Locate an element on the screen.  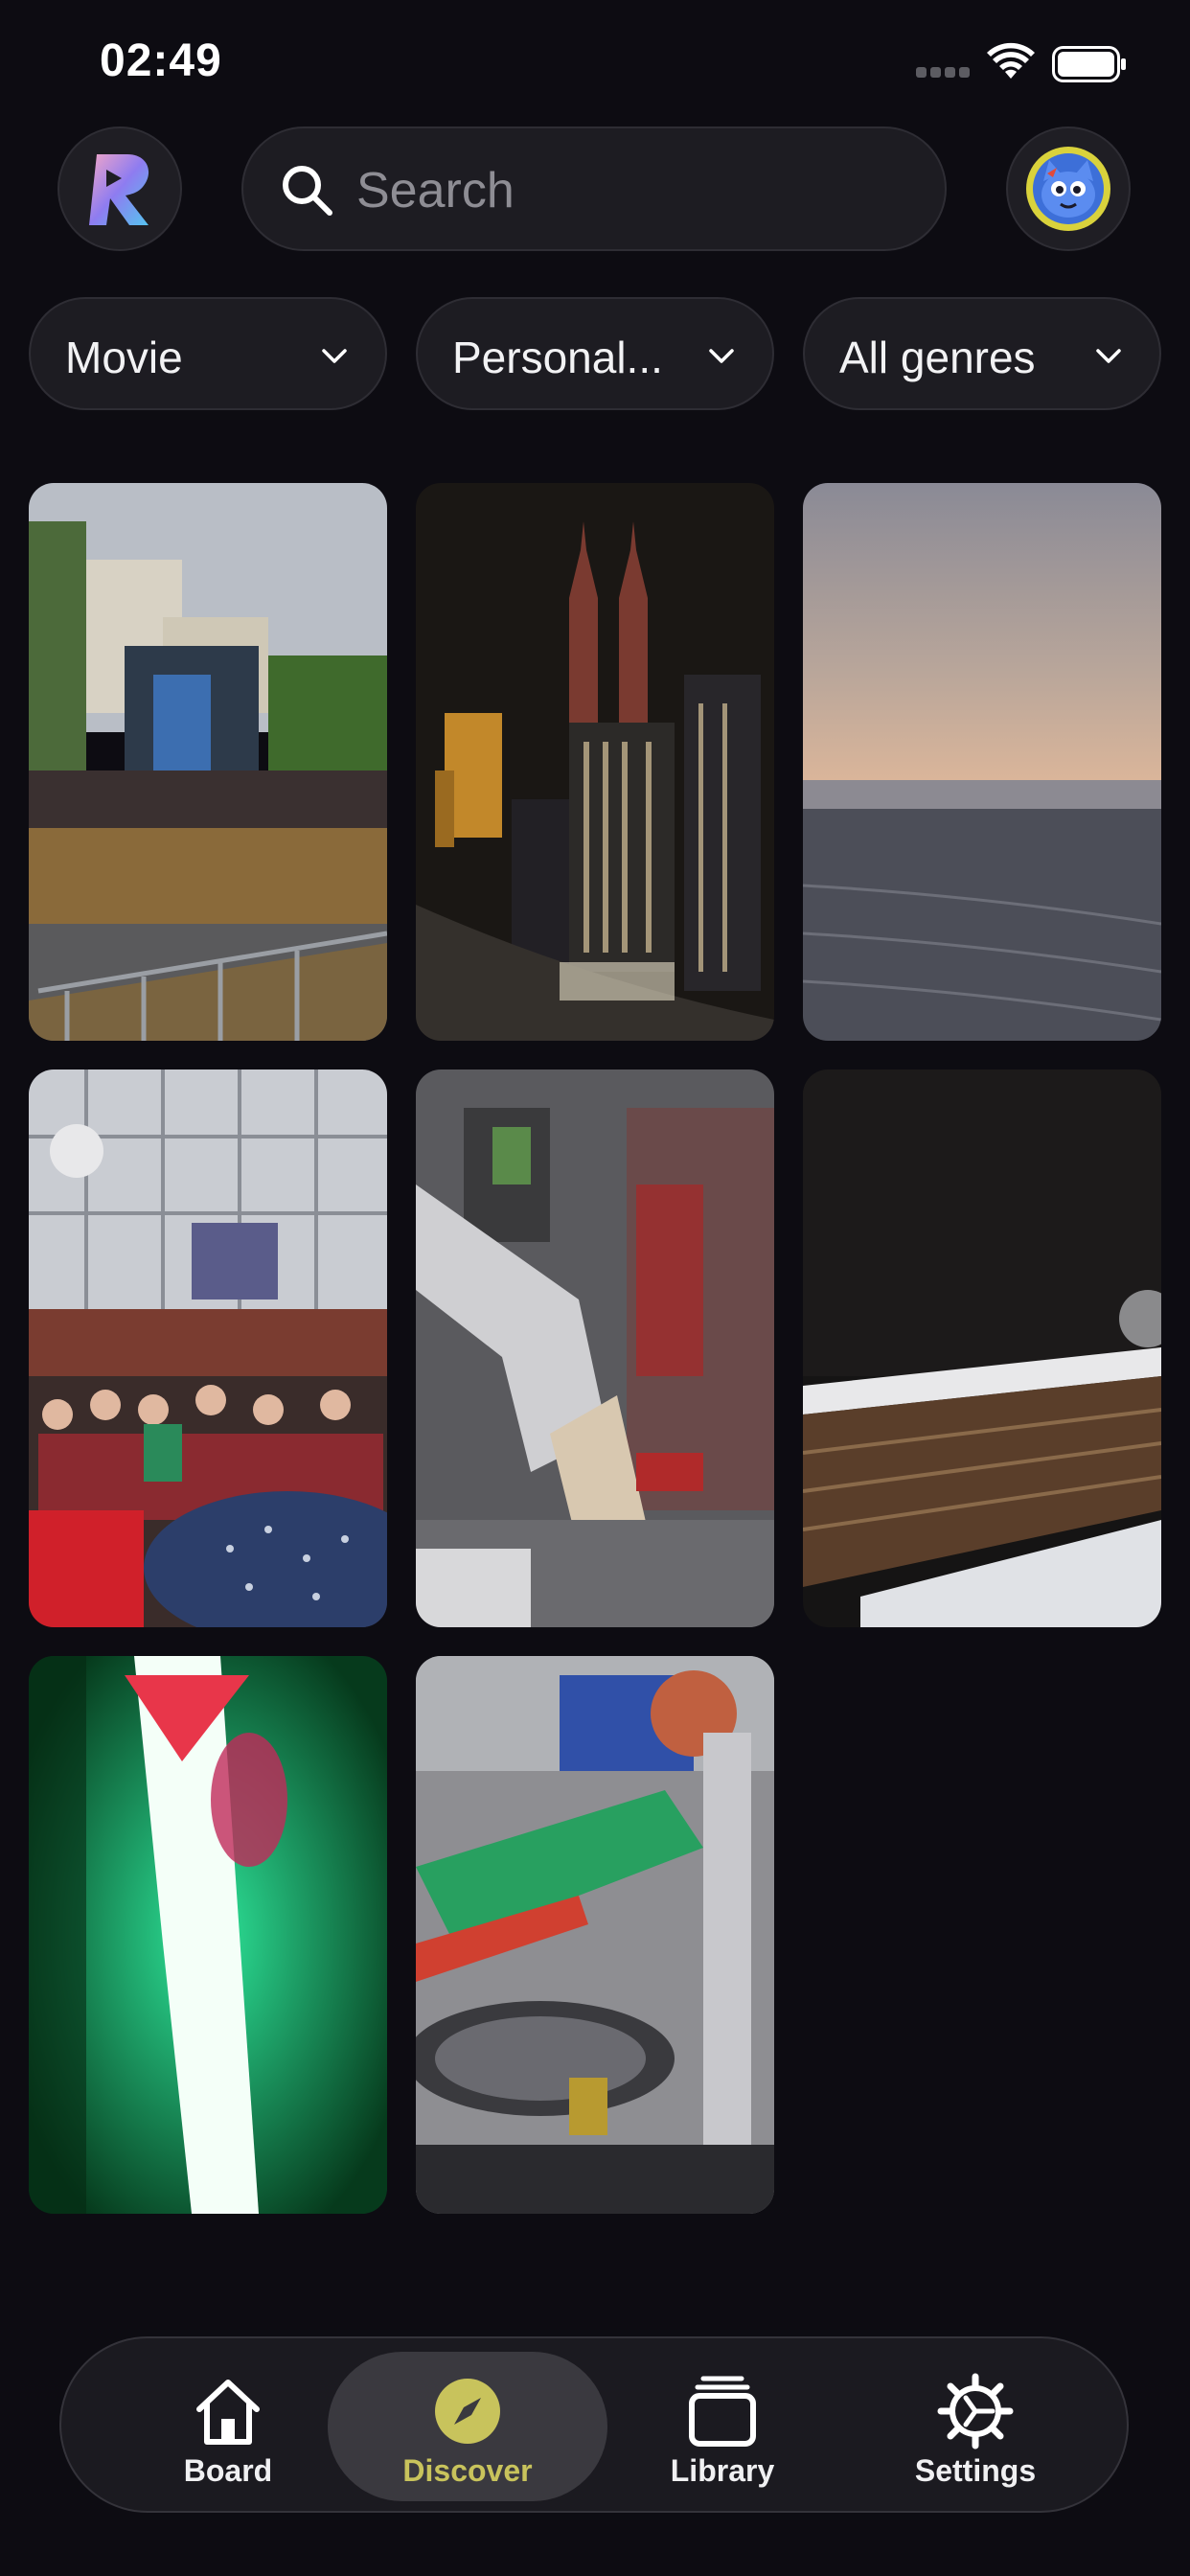
search-bar is located at coordinates (594, 188).